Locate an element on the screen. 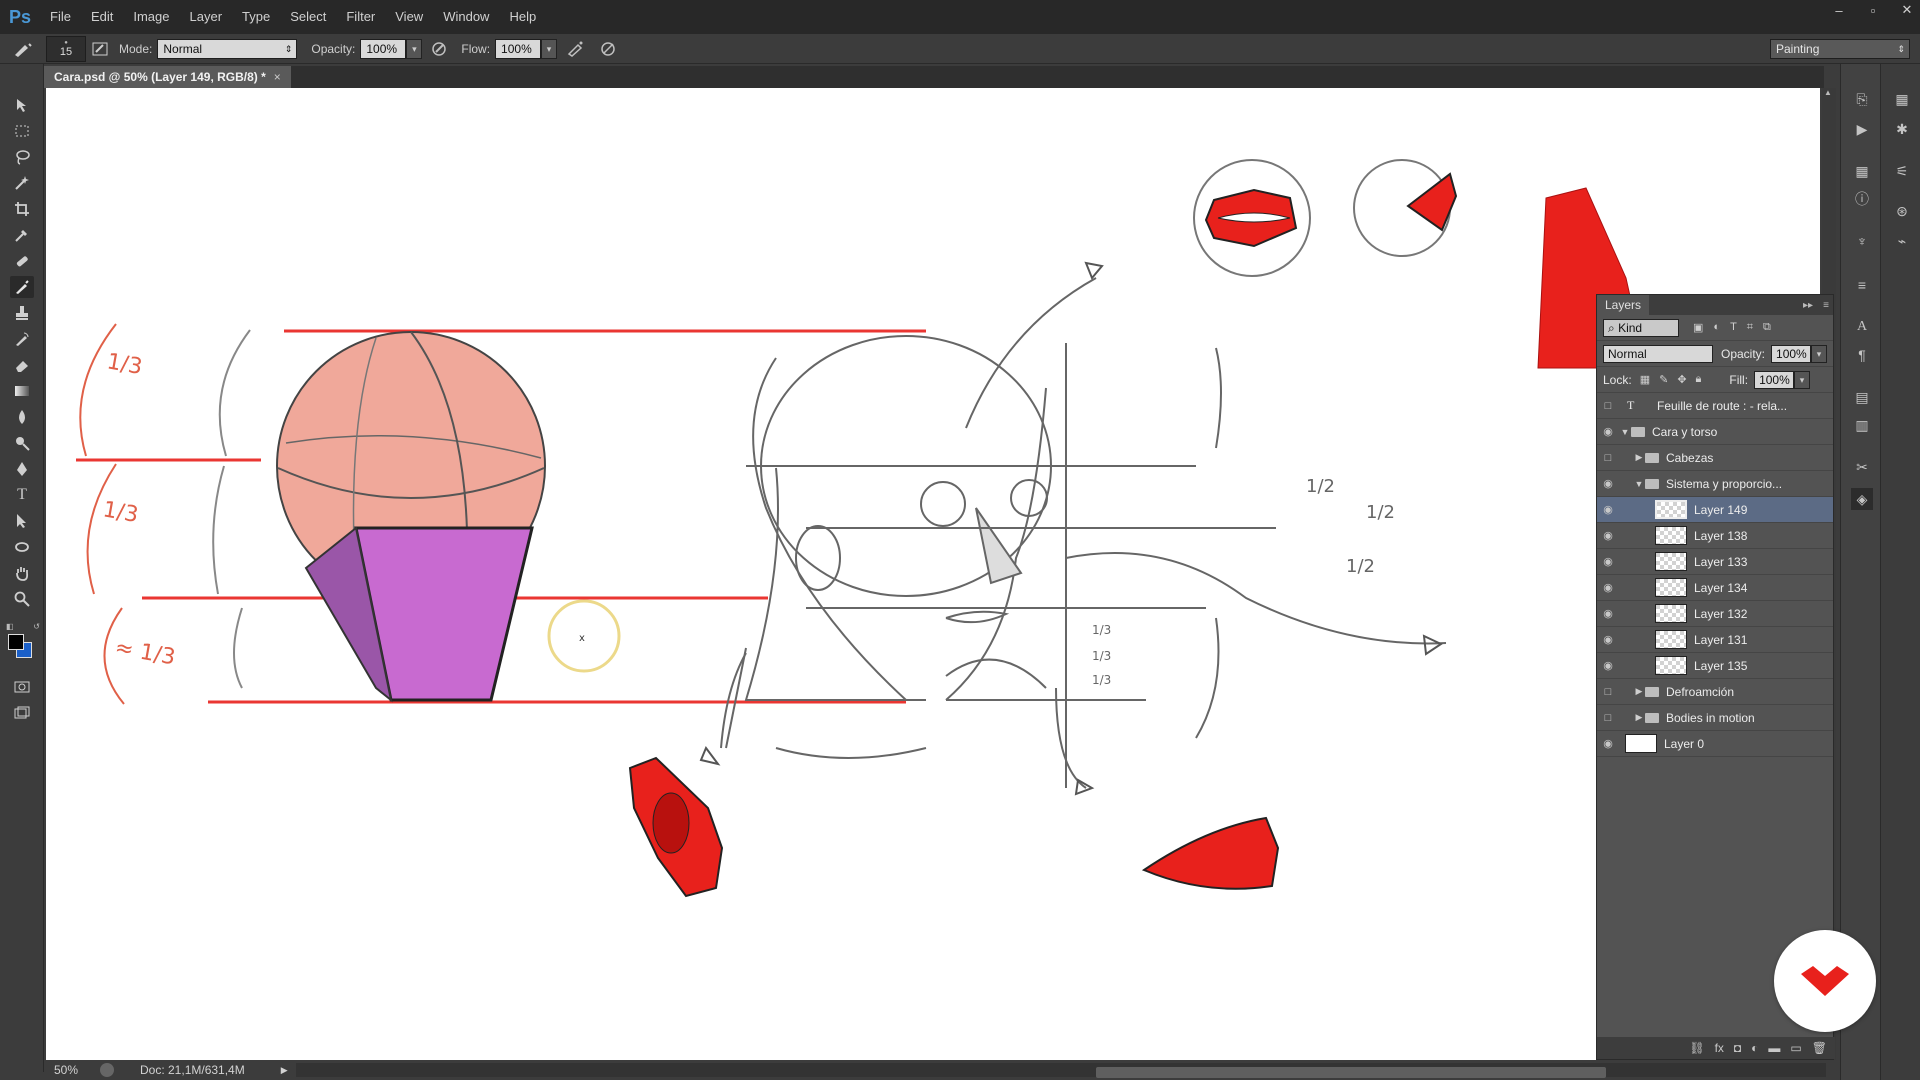  fill-input: 100% is located at coordinates (1774, 379).